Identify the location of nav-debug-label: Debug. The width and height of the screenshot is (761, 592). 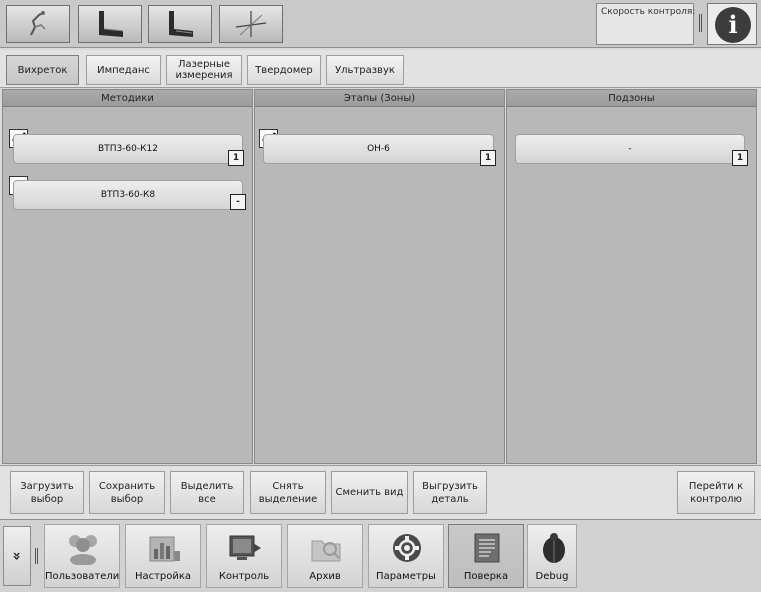
(552, 576).